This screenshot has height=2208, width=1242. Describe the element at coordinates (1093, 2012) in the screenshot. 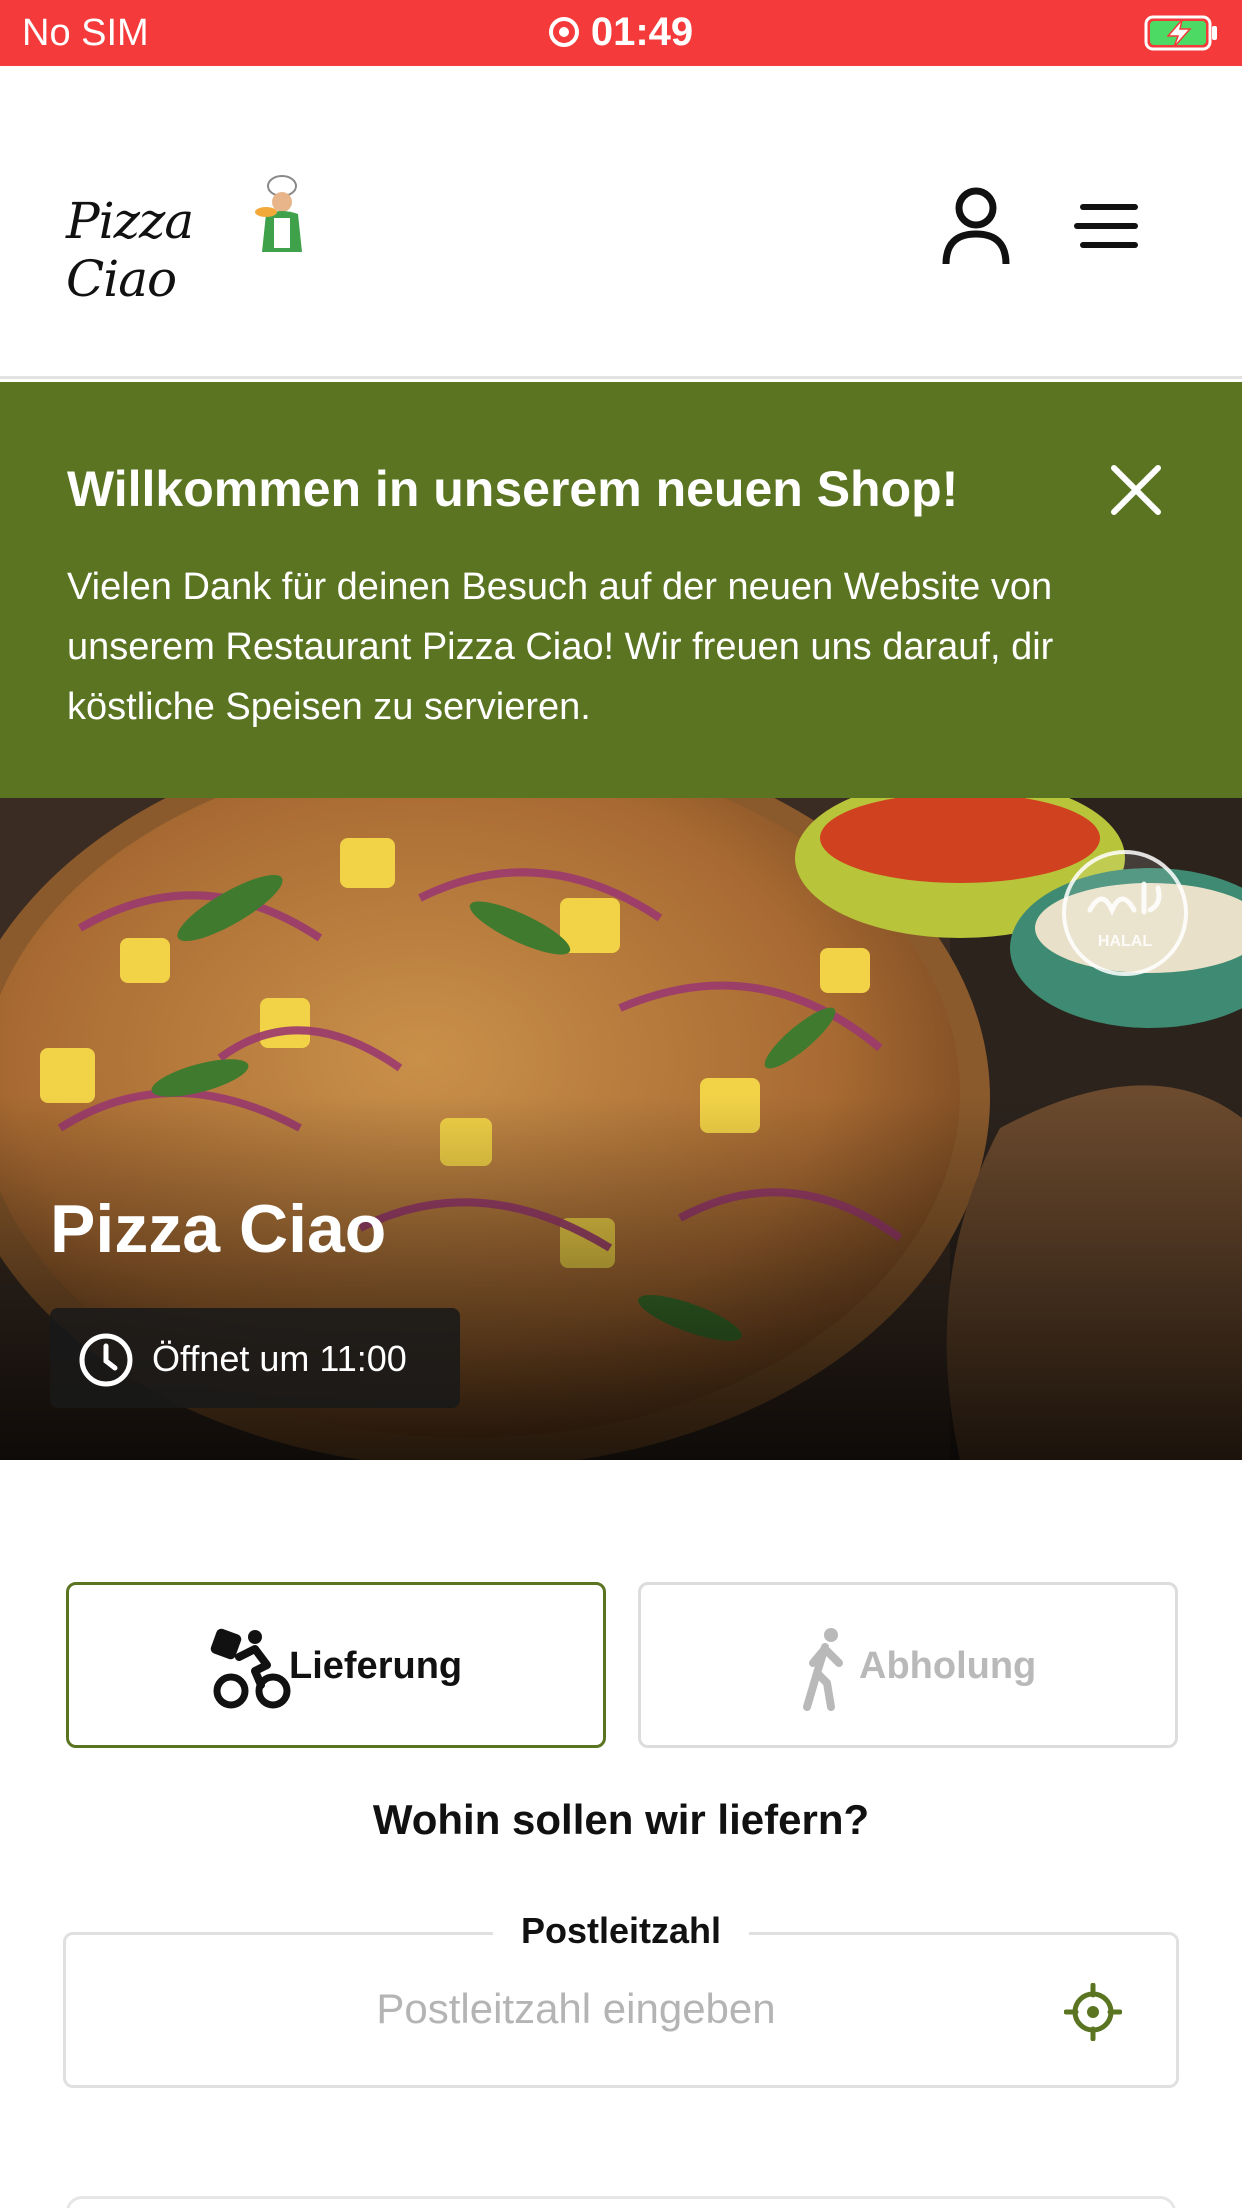

I see `locate-me-icon` at that location.